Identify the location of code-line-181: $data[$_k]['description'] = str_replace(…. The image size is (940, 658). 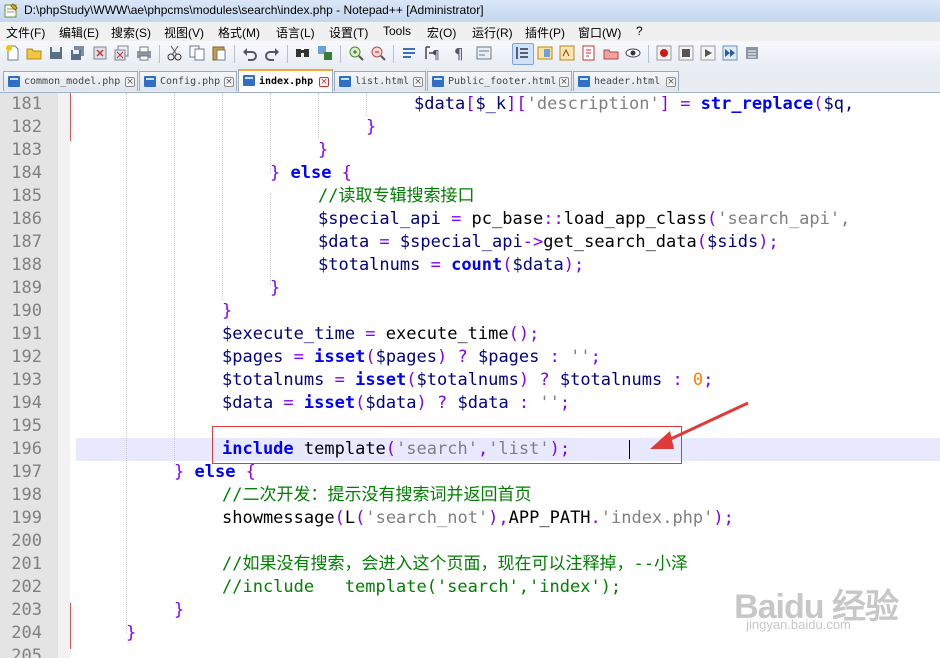
(634, 104).